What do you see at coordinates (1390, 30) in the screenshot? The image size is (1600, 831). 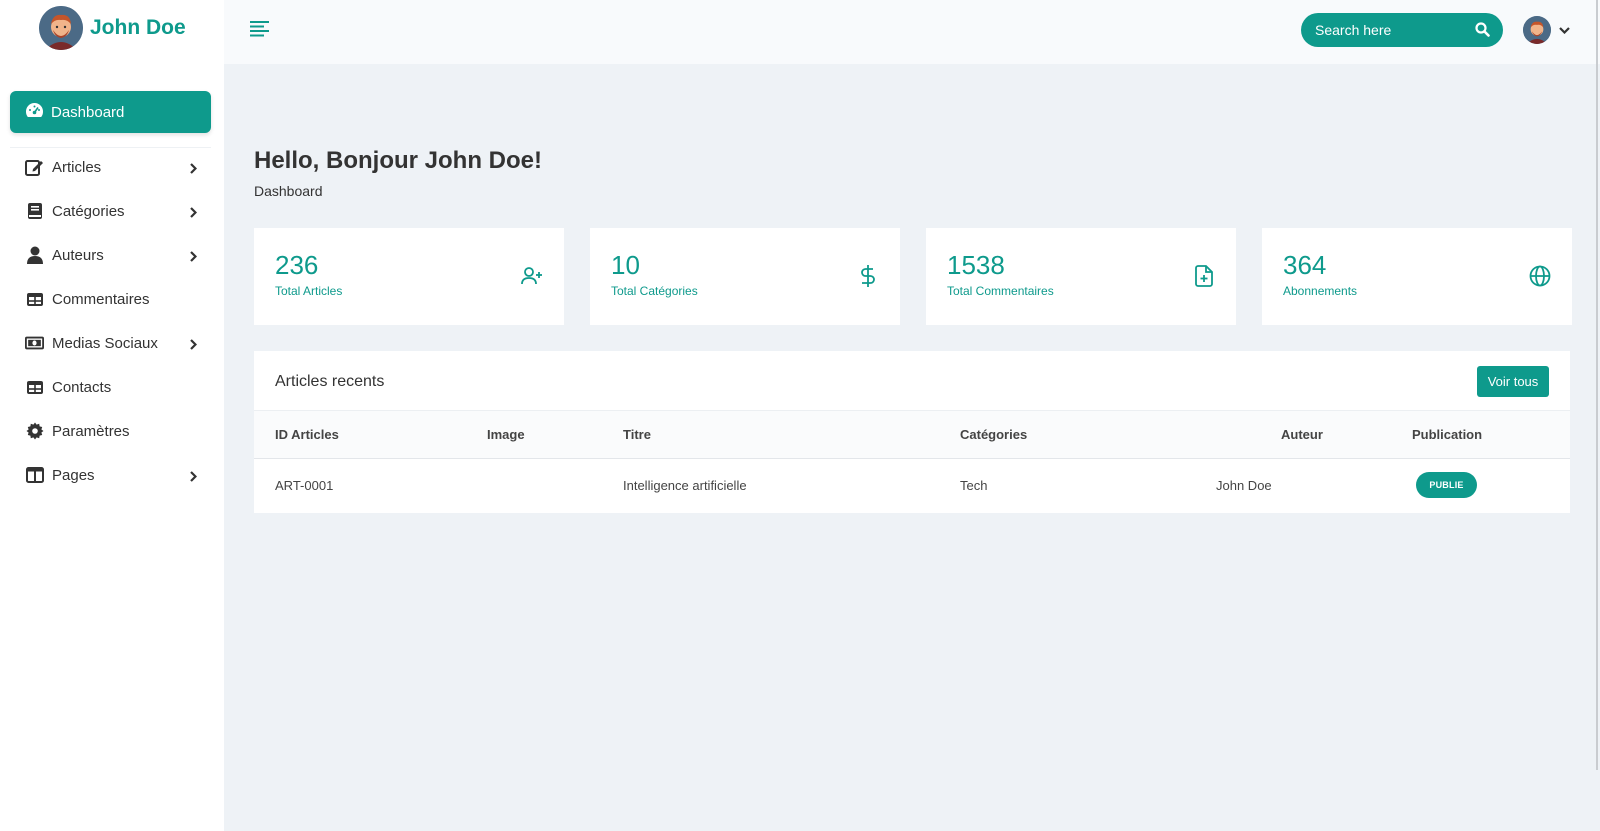 I see `search-input` at bounding box center [1390, 30].